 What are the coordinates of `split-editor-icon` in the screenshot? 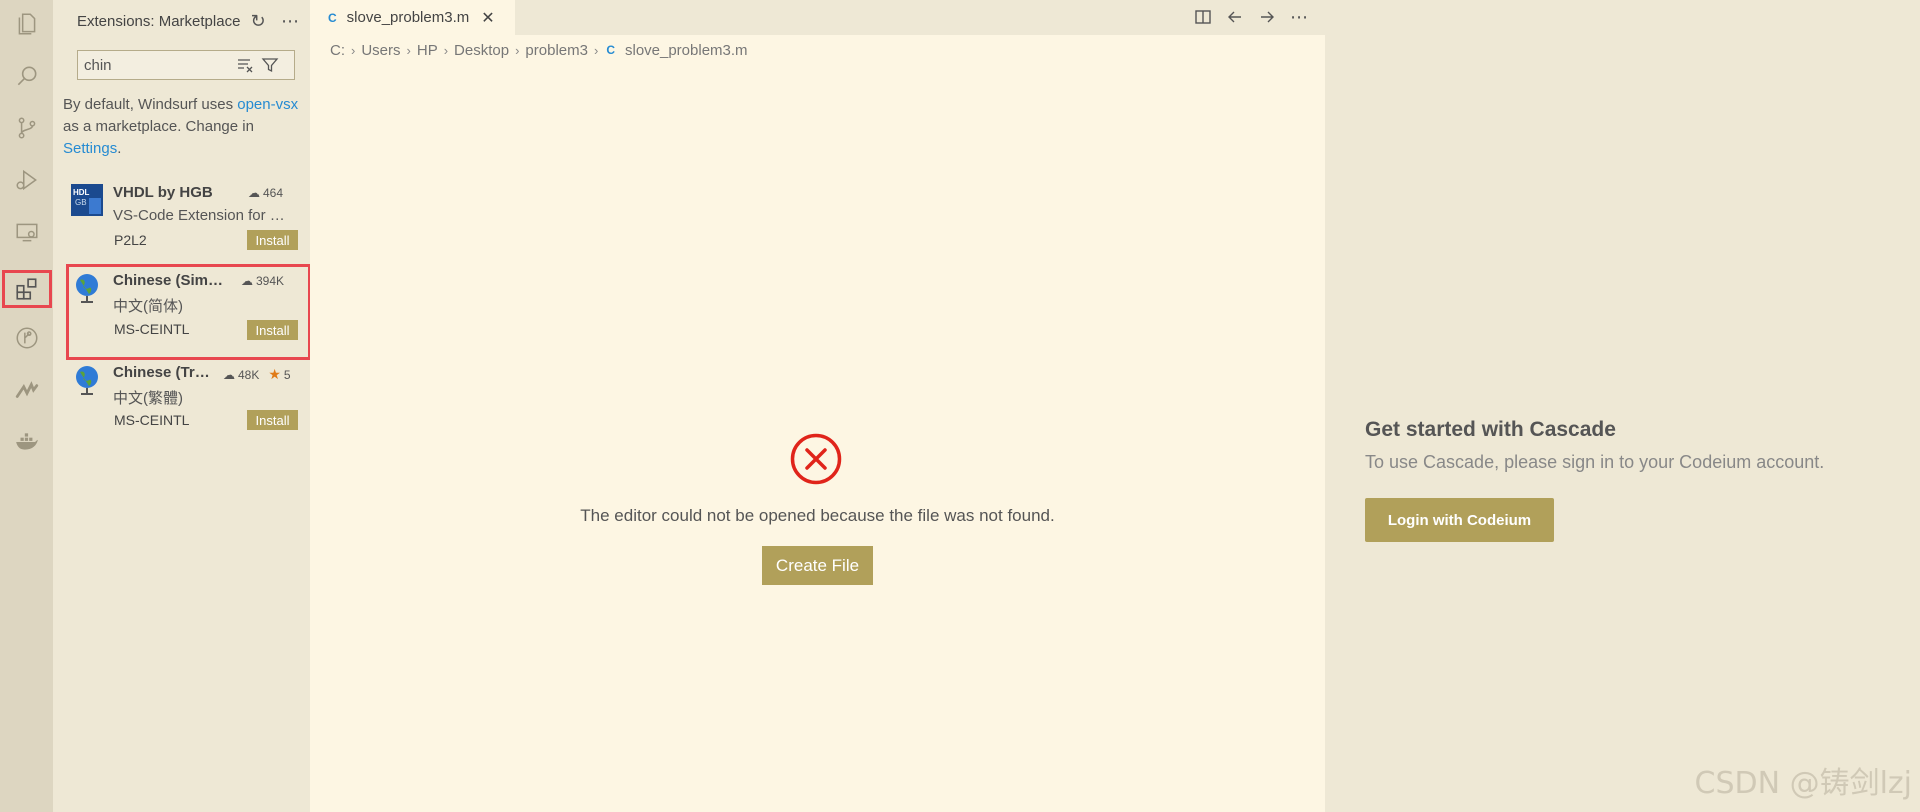 It's located at (1203, 17).